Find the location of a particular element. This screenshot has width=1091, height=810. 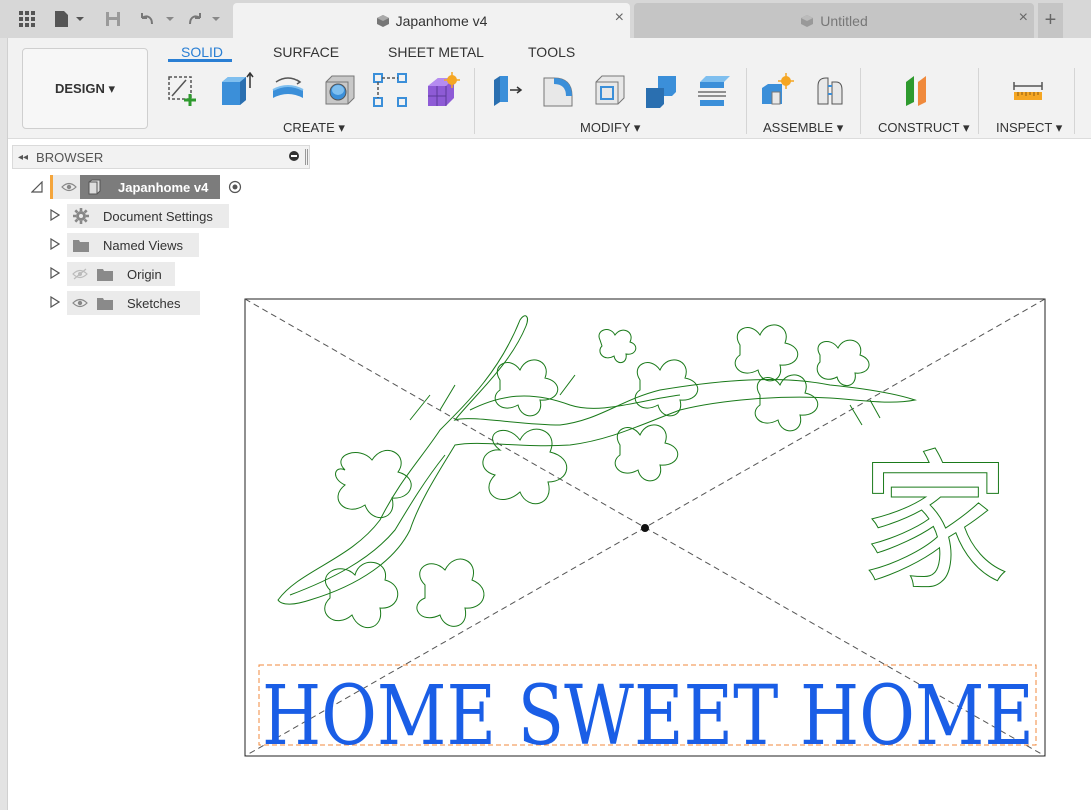

fillet-icon is located at coordinates (558, 90).